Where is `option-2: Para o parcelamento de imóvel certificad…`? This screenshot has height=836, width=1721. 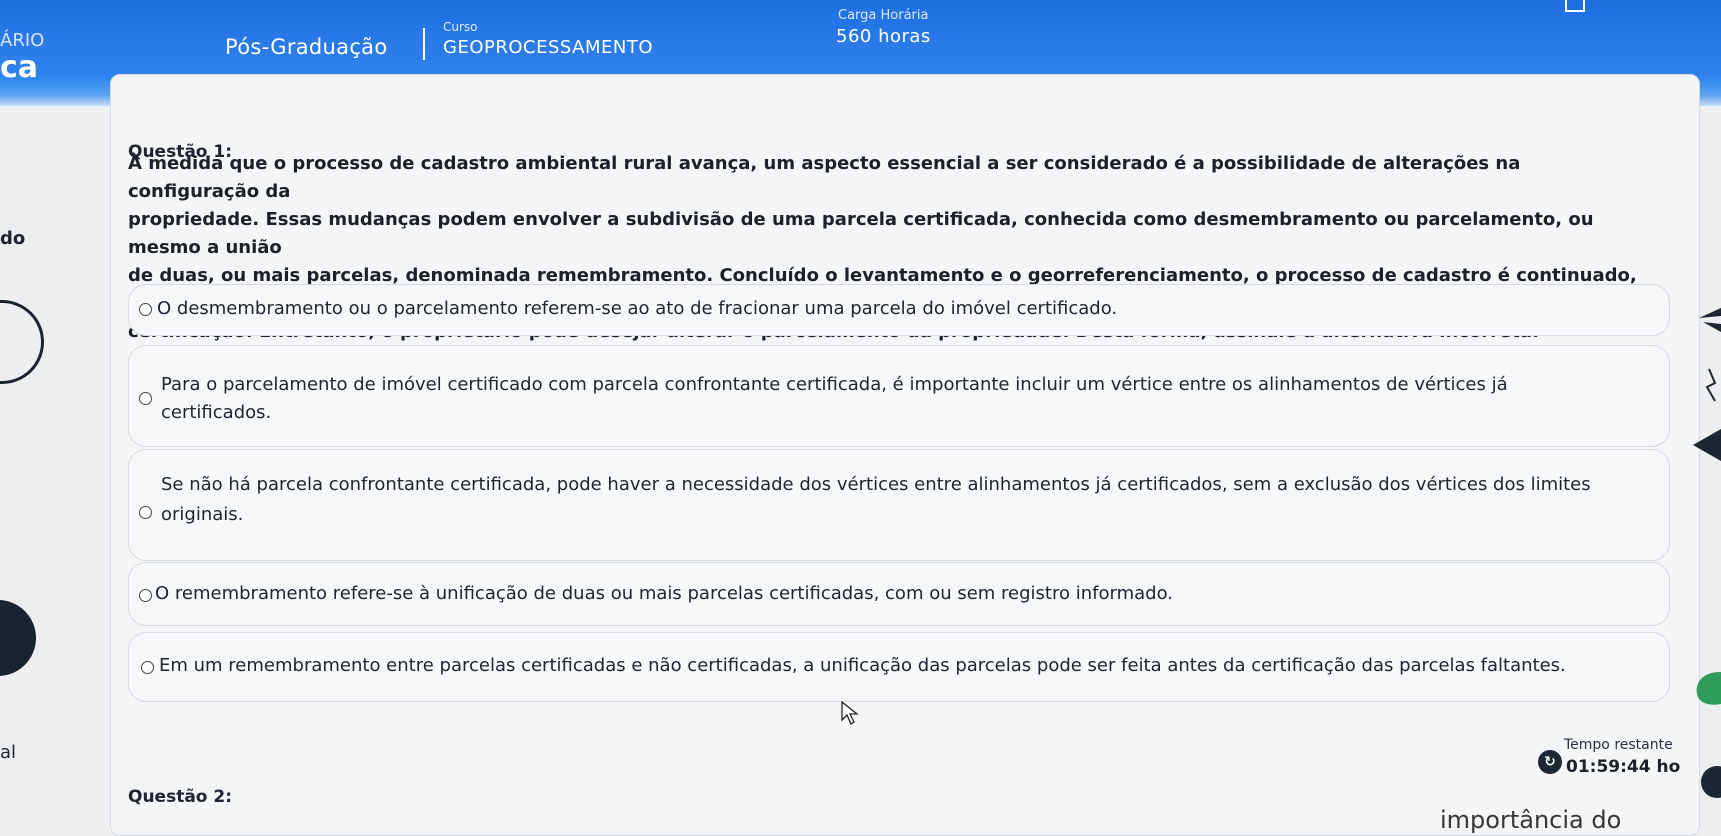
option-2: Para o parcelamento de imóvel certificad… is located at coordinates (899, 396).